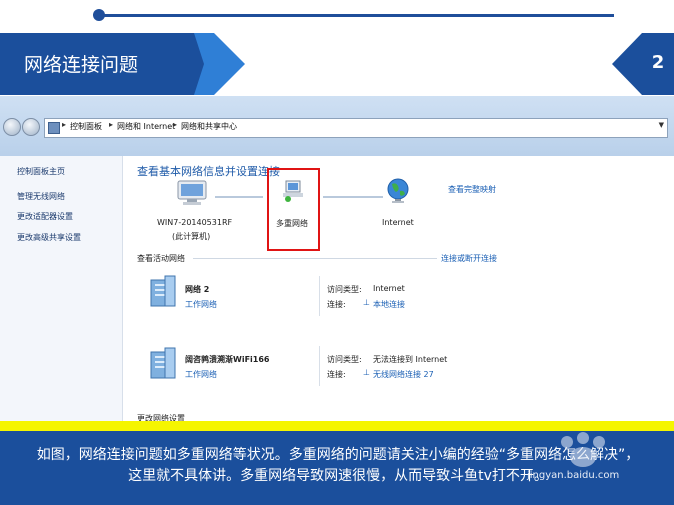 Image resolution: width=674 pixels, height=505 pixels. I want to click on internet-label: Internet, so click(398, 222).